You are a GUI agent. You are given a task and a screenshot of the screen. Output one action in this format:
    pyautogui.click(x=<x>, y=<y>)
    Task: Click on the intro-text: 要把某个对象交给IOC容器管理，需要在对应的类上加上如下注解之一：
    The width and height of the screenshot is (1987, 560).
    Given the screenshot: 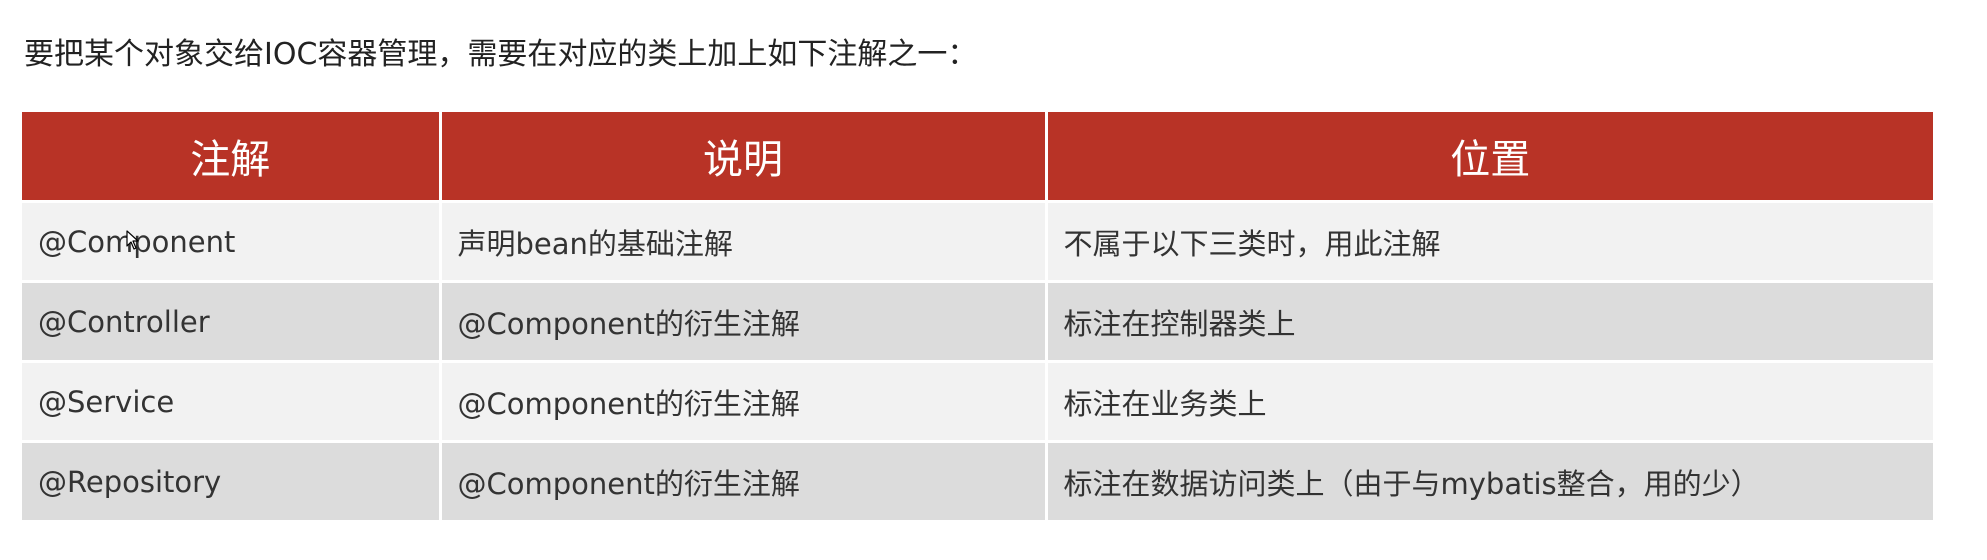 What is the action you would take?
    pyautogui.click(x=501, y=54)
    